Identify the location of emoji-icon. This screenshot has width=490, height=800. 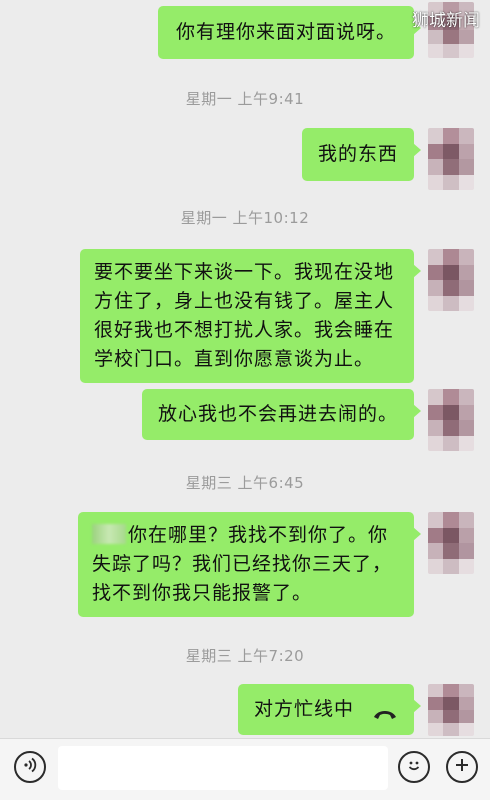
(414, 767).